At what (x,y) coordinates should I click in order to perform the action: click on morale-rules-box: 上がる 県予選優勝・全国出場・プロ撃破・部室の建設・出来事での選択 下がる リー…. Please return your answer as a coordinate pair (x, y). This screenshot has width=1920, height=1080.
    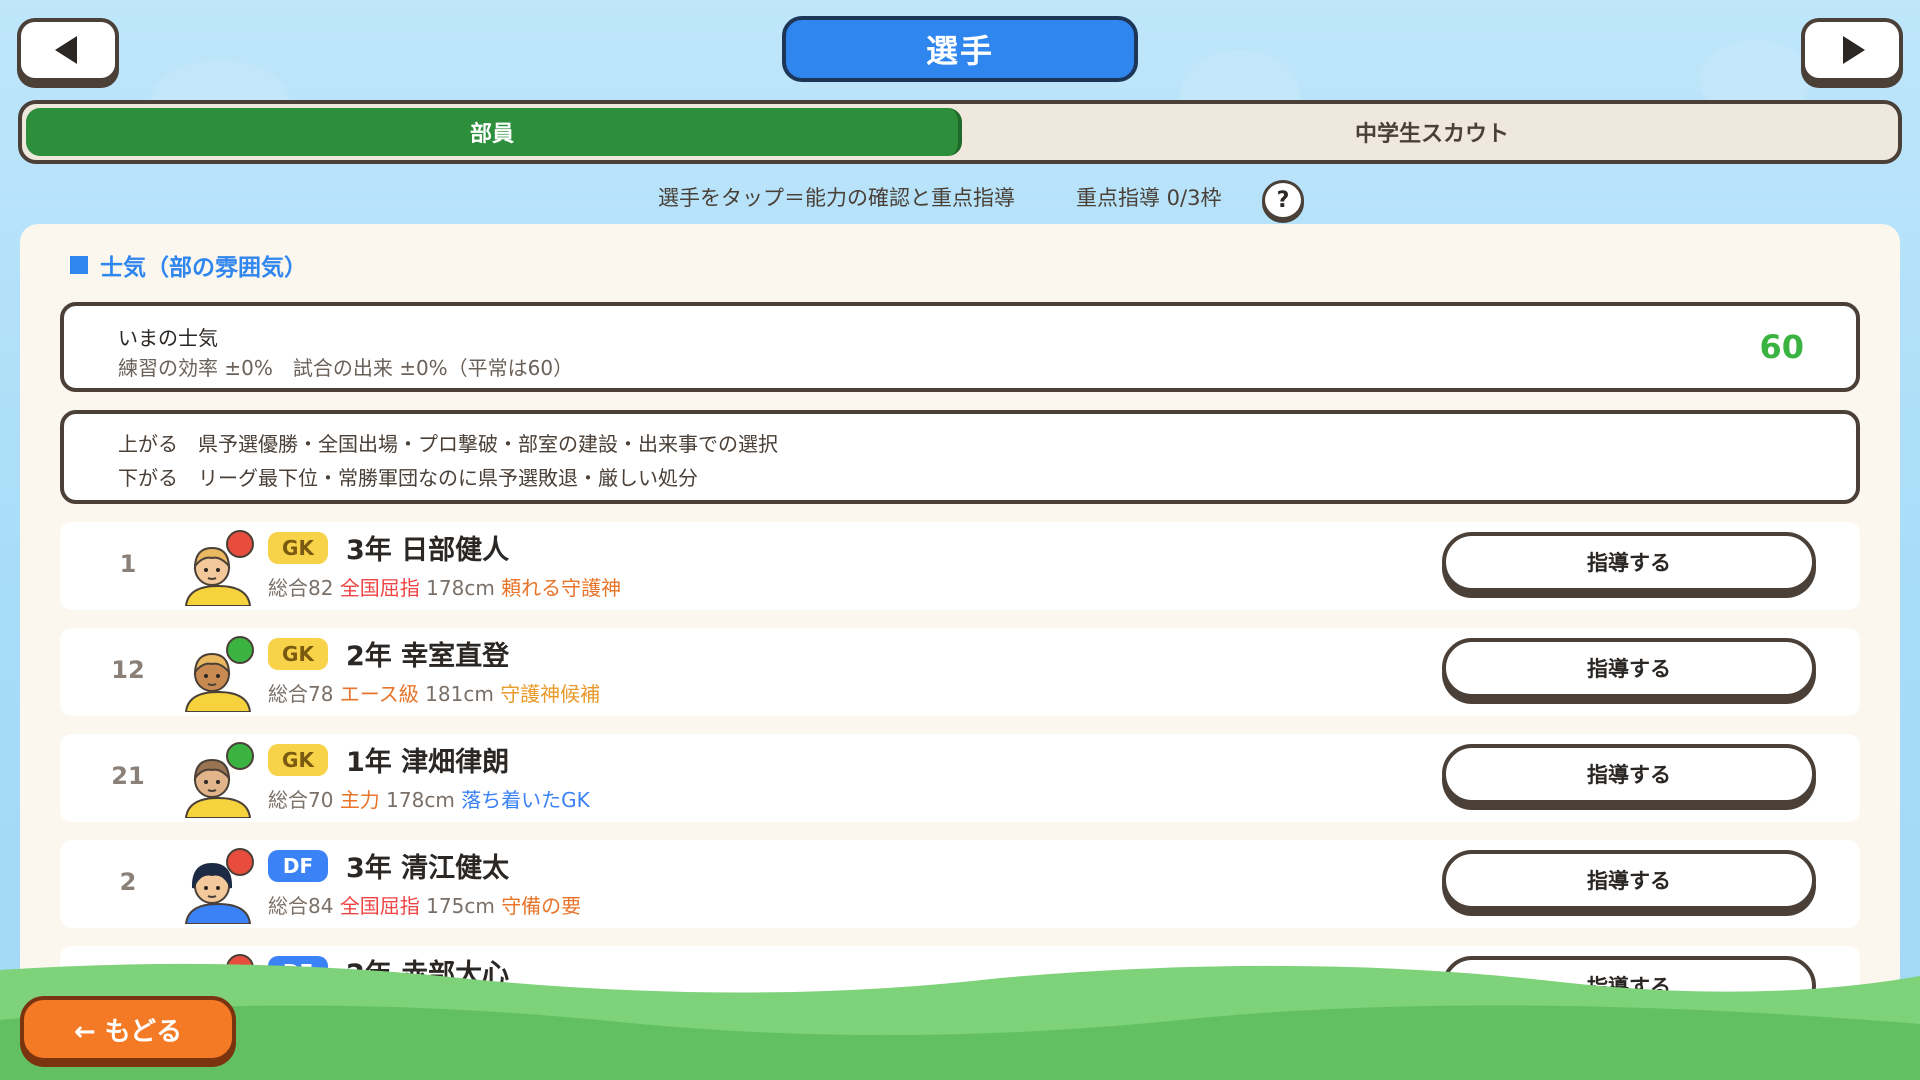
    Looking at the image, I should click on (960, 457).